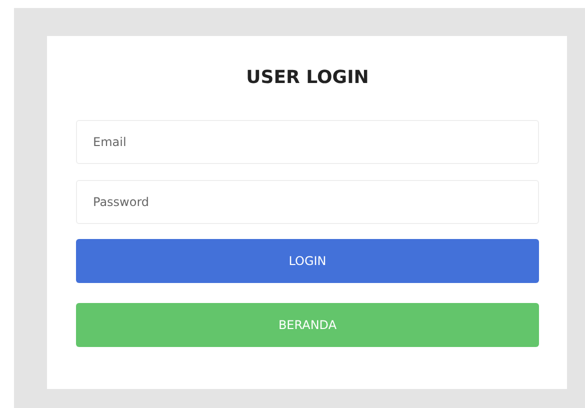 The height and width of the screenshot is (408, 585). Describe the element at coordinates (307, 142) in the screenshot. I see `email-field: Email` at that location.